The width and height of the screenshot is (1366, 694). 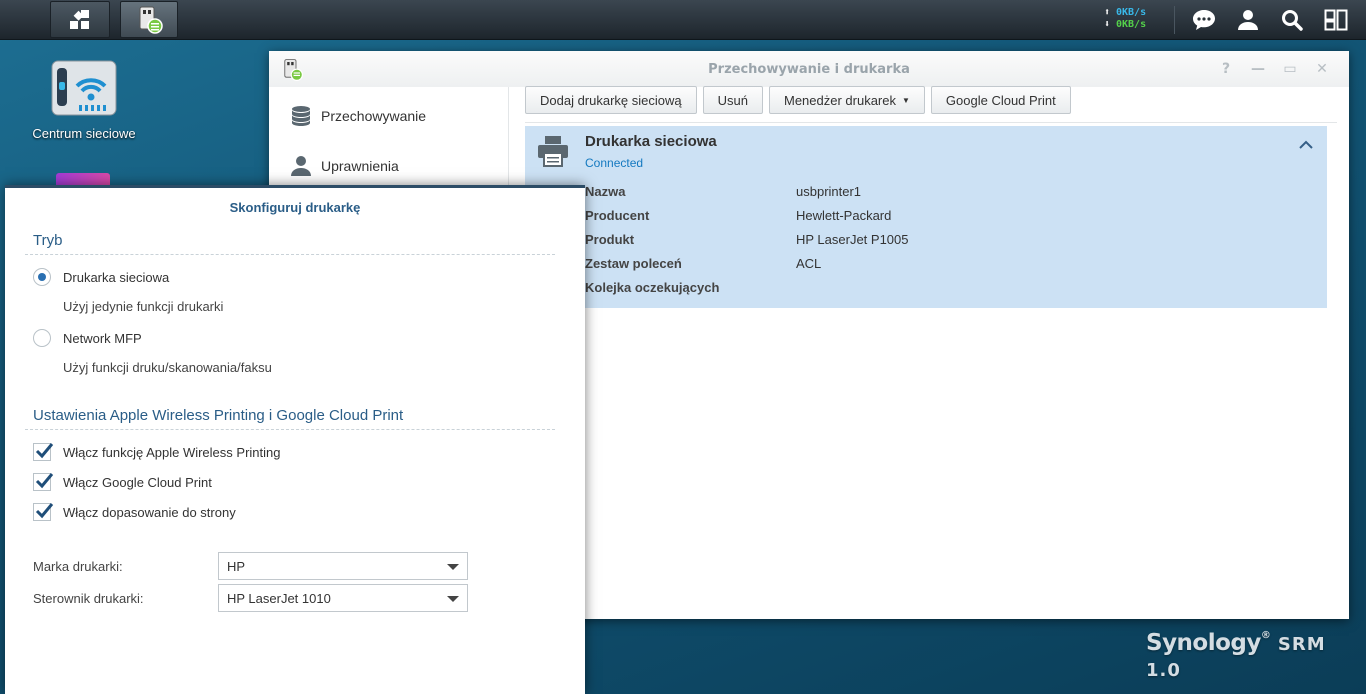 I want to click on maximize-icon: ▭, so click(x=1290, y=69).